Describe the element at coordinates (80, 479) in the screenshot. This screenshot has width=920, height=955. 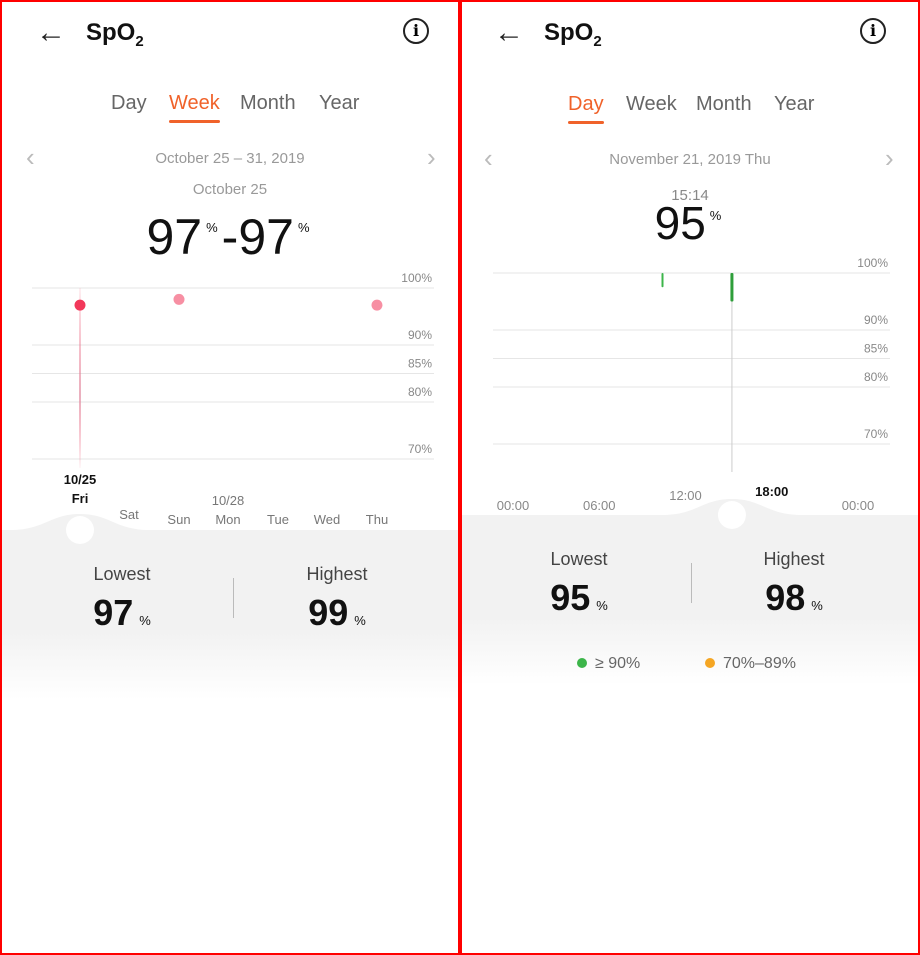
I see `x-date-label: 10/25` at that location.